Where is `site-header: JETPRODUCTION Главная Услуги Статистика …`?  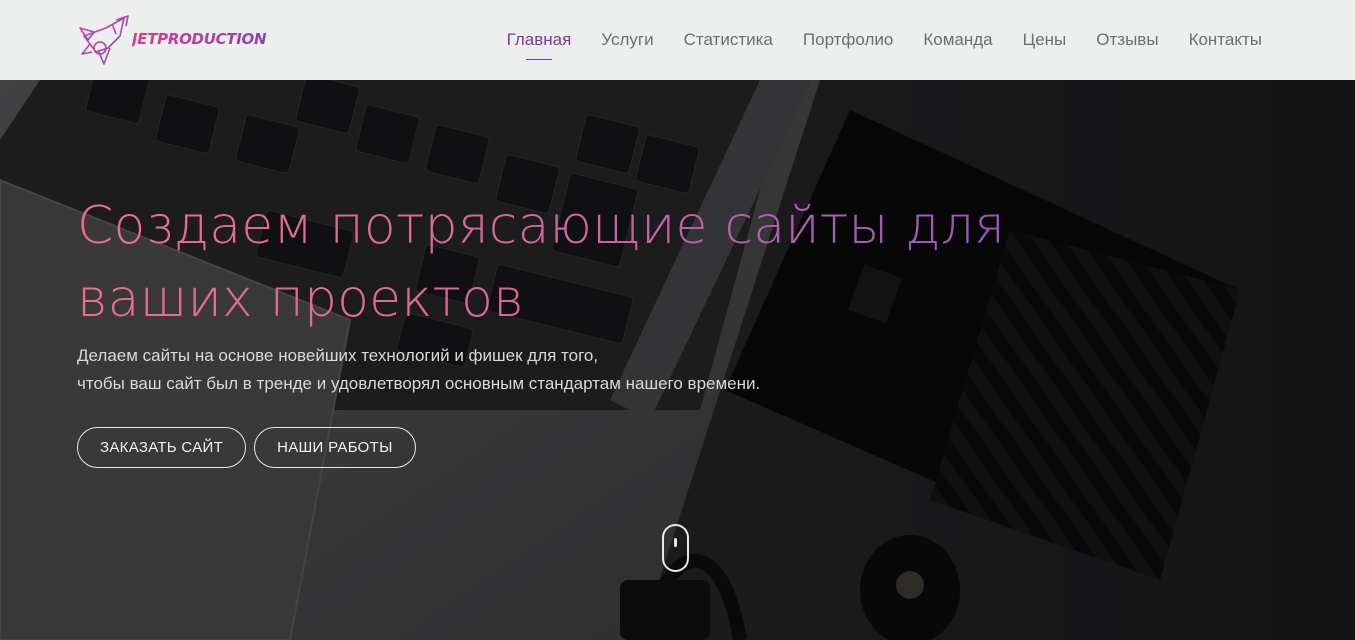
site-header: JETPRODUCTION Главная Услуги Статистика … is located at coordinates (677, 40).